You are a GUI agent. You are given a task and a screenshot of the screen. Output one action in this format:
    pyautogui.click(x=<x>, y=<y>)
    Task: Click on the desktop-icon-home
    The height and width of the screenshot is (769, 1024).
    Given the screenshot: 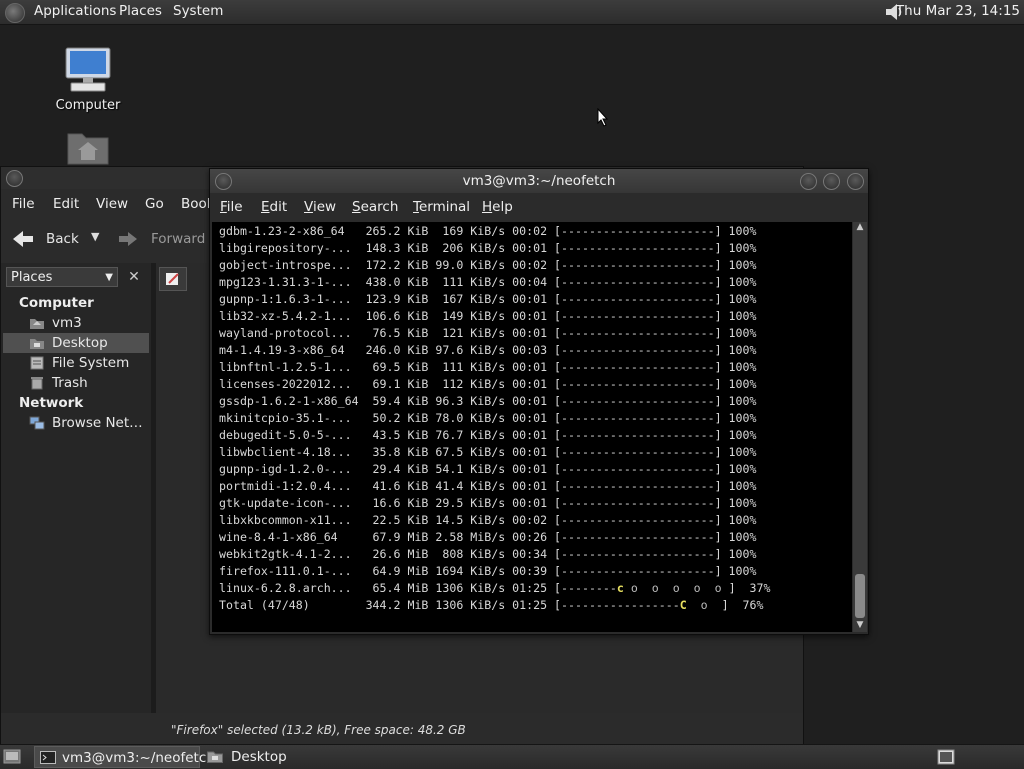 What is the action you would take?
    pyautogui.click(x=88, y=149)
    